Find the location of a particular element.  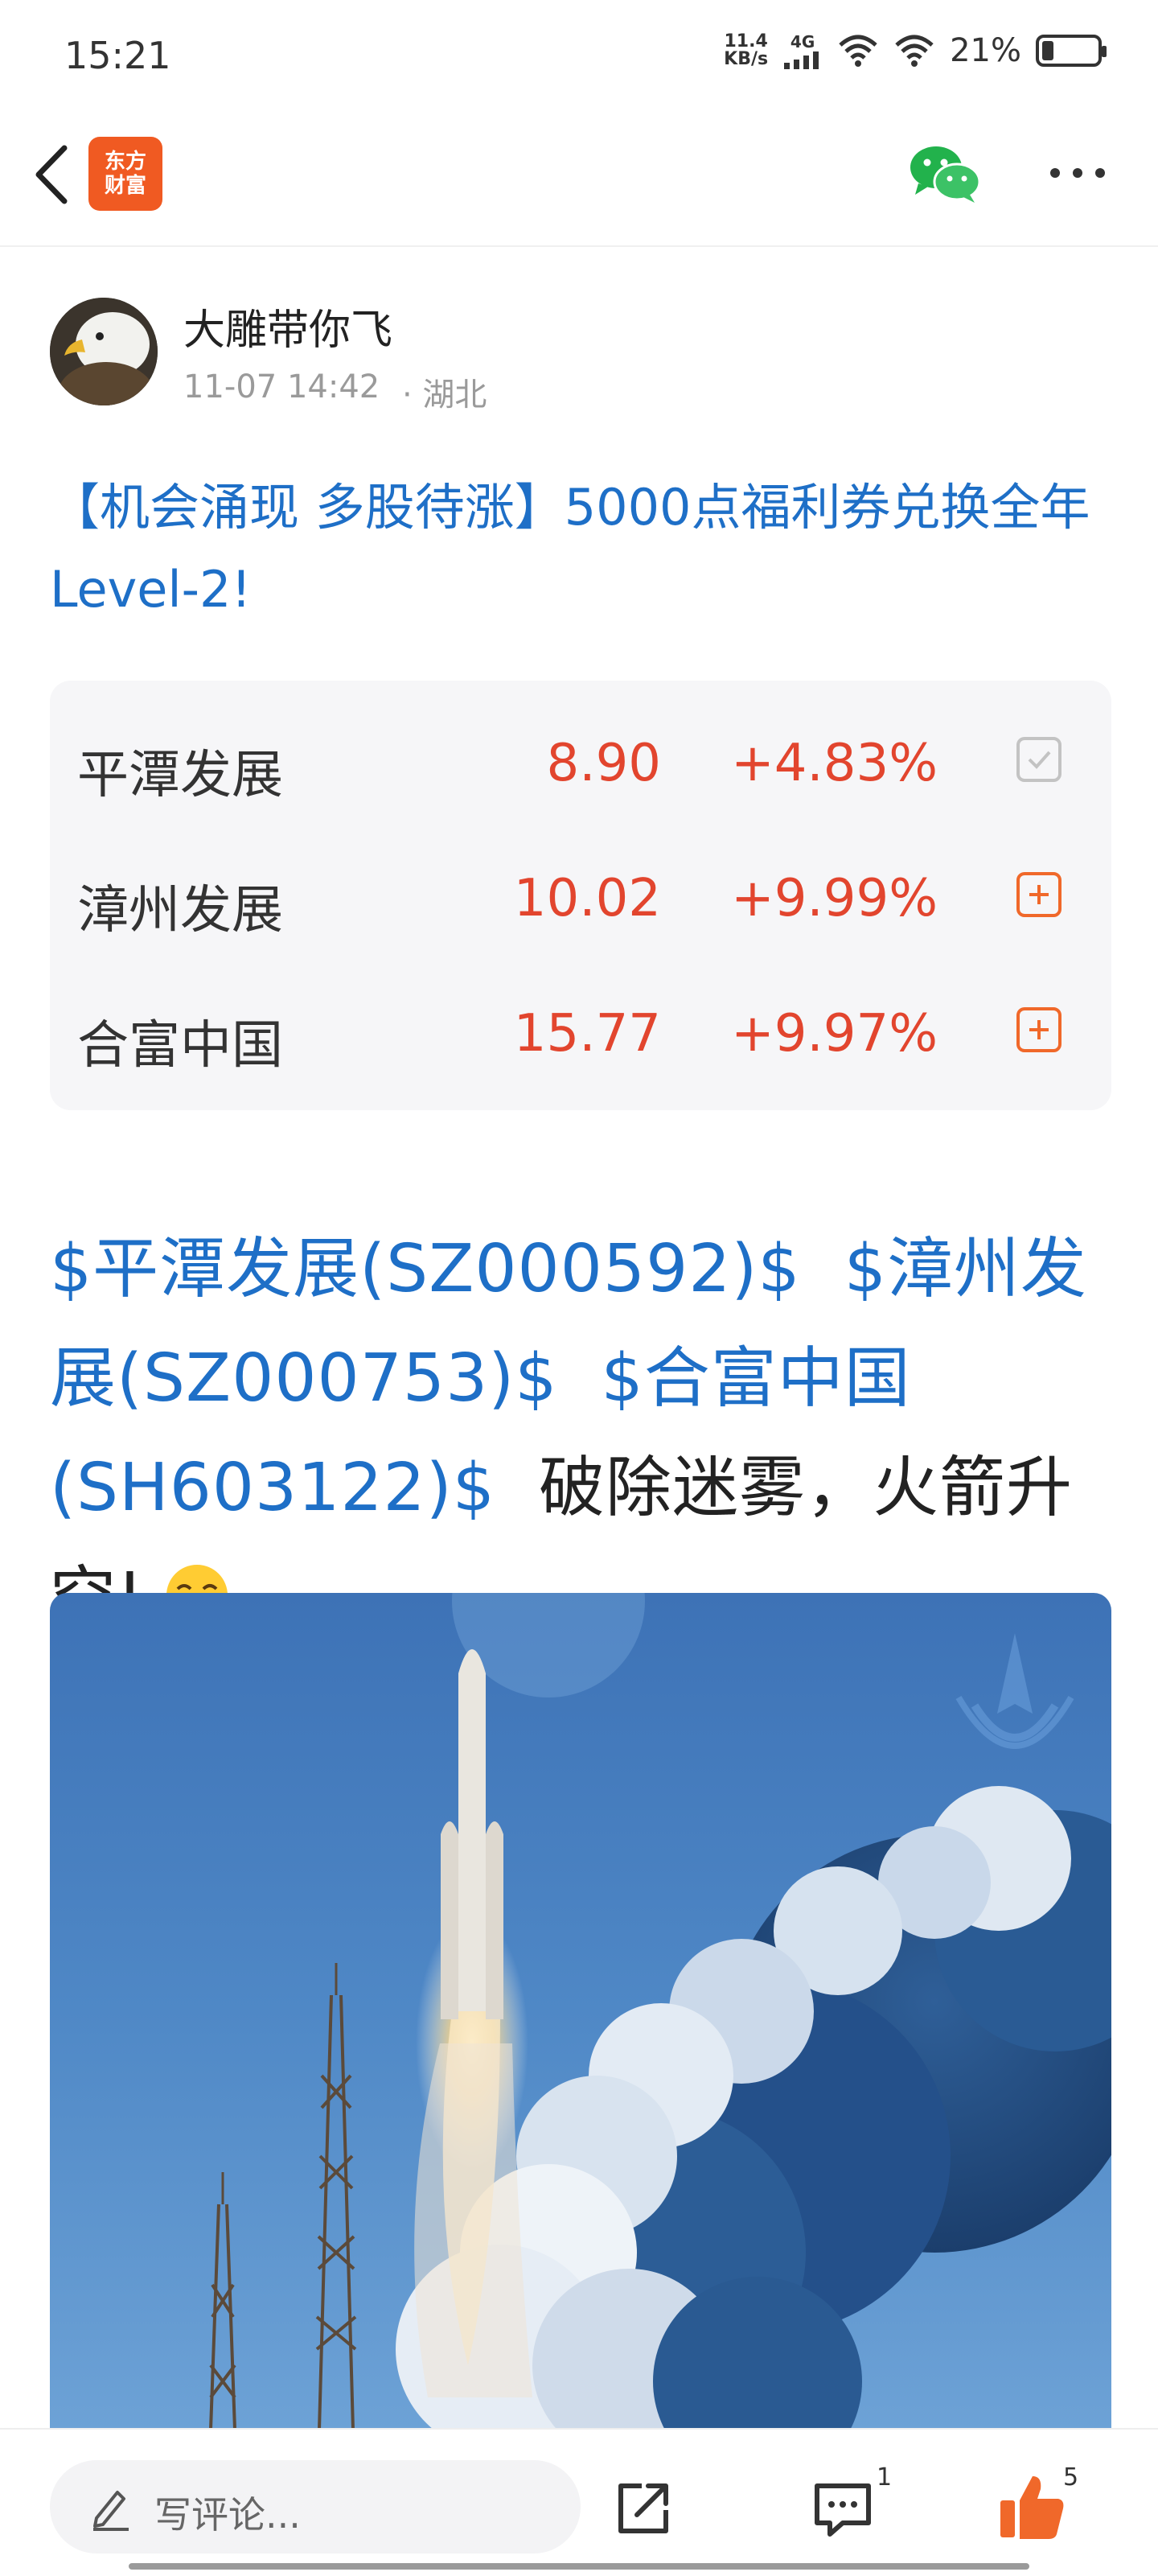

stock-name: 漳州发展 is located at coordinates (180, 910).